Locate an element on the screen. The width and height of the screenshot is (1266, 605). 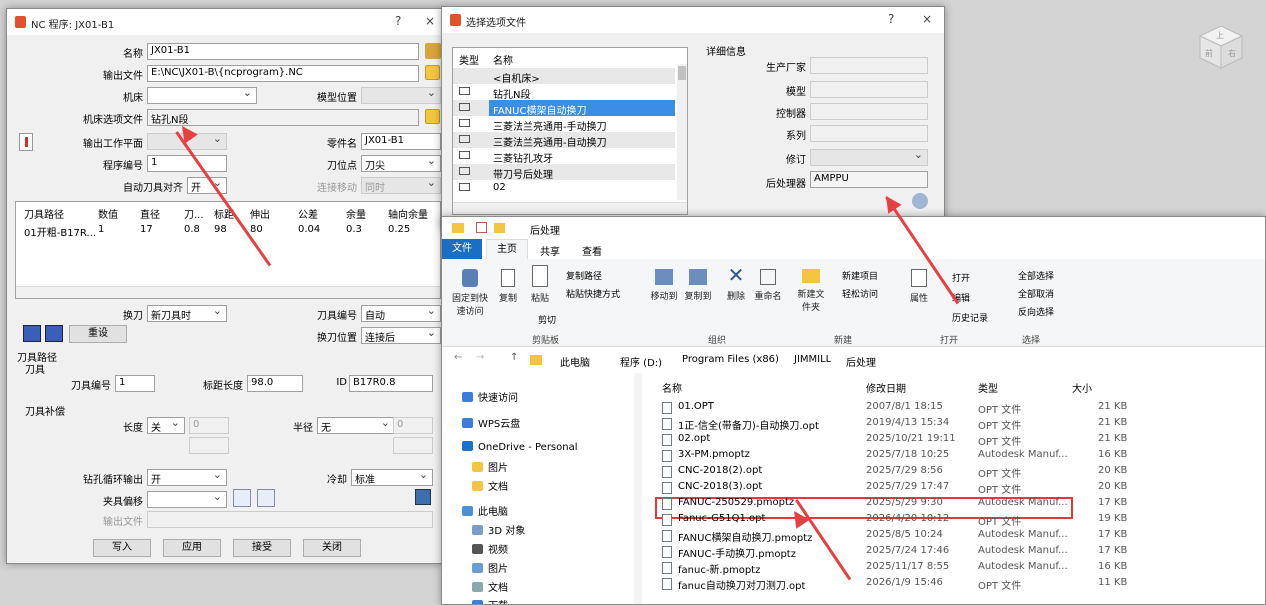
pin-button: 固定到快速访问 is located at coordinates (470, 293).